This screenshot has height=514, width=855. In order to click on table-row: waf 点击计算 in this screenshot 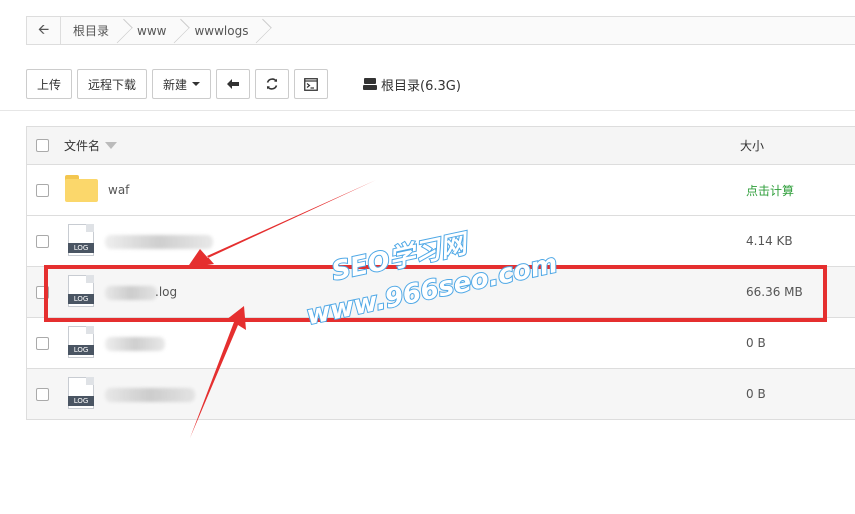, I will do `click(441, 190)`.